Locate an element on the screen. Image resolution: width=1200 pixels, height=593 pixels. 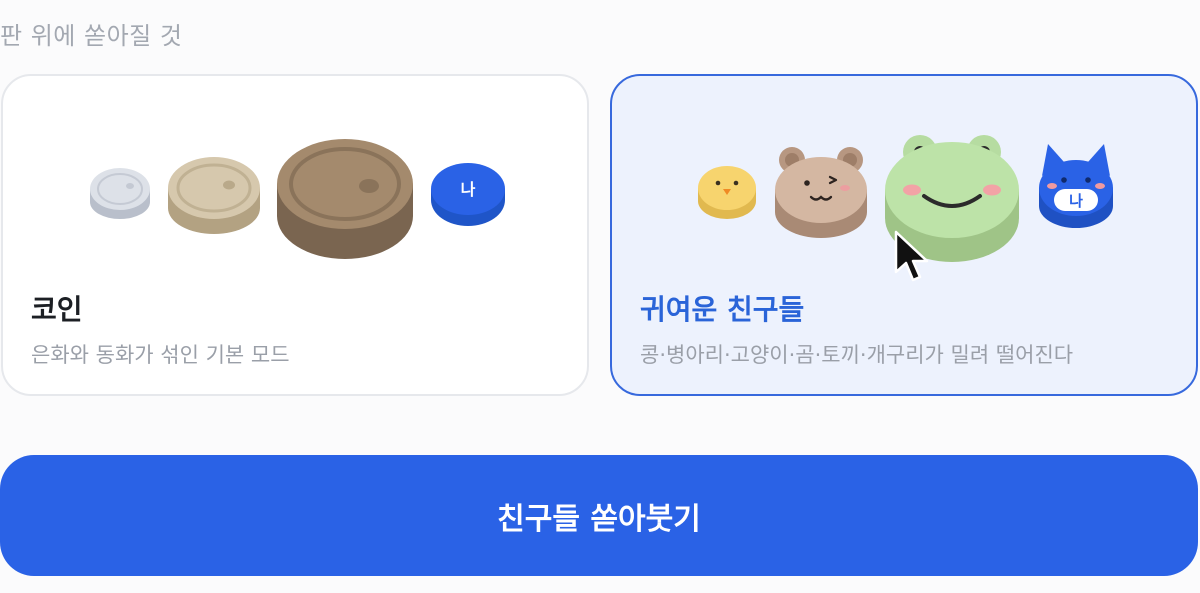
mouse-cursor-icon is located at coordinates (911, 256).